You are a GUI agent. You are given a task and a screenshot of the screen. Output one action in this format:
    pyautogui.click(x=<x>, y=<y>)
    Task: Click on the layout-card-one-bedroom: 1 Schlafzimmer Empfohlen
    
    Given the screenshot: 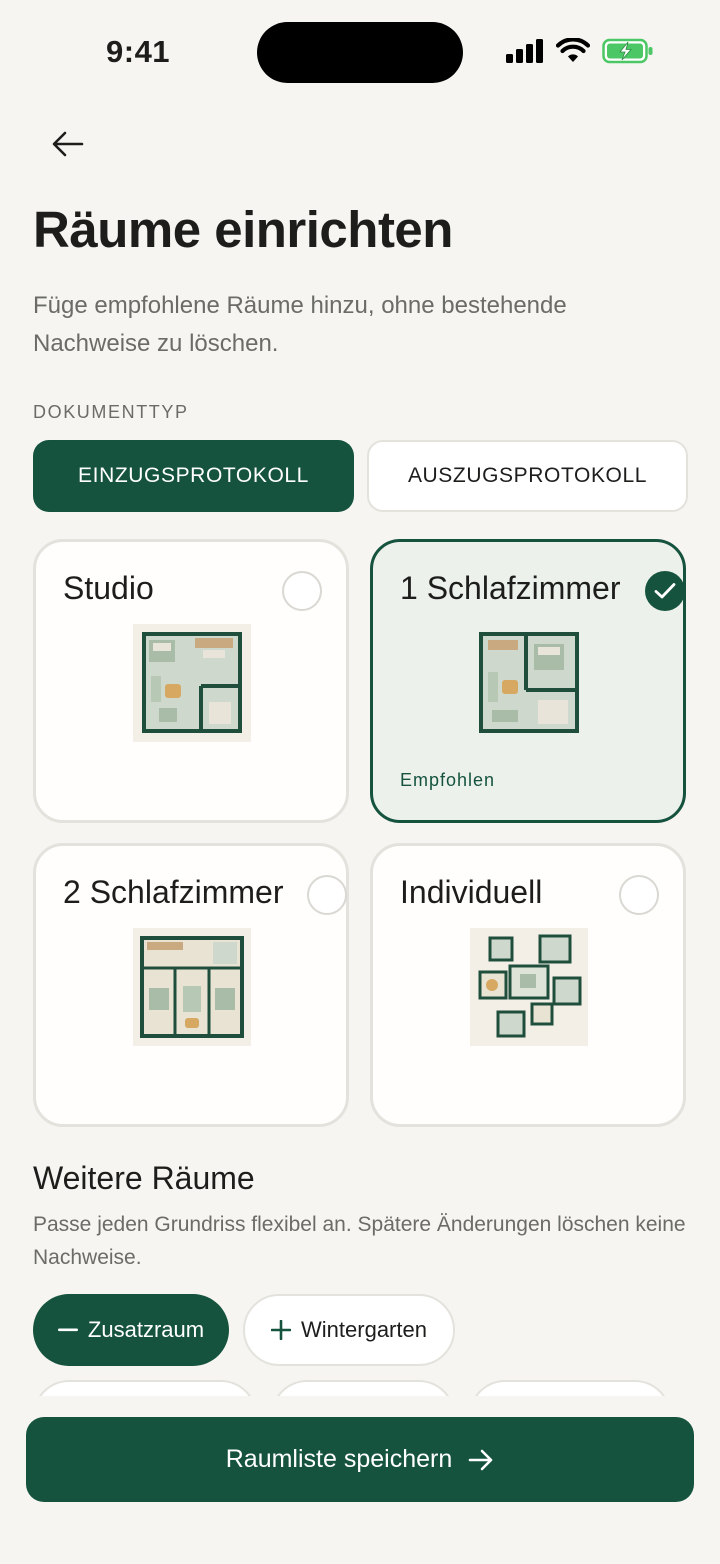 What is the action you would take?
    pyautogui.click(x=528, y=681)
    